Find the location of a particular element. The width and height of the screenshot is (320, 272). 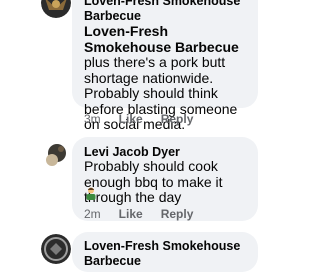

comment-timestamp: 3m is located at coordinates (92, 119).